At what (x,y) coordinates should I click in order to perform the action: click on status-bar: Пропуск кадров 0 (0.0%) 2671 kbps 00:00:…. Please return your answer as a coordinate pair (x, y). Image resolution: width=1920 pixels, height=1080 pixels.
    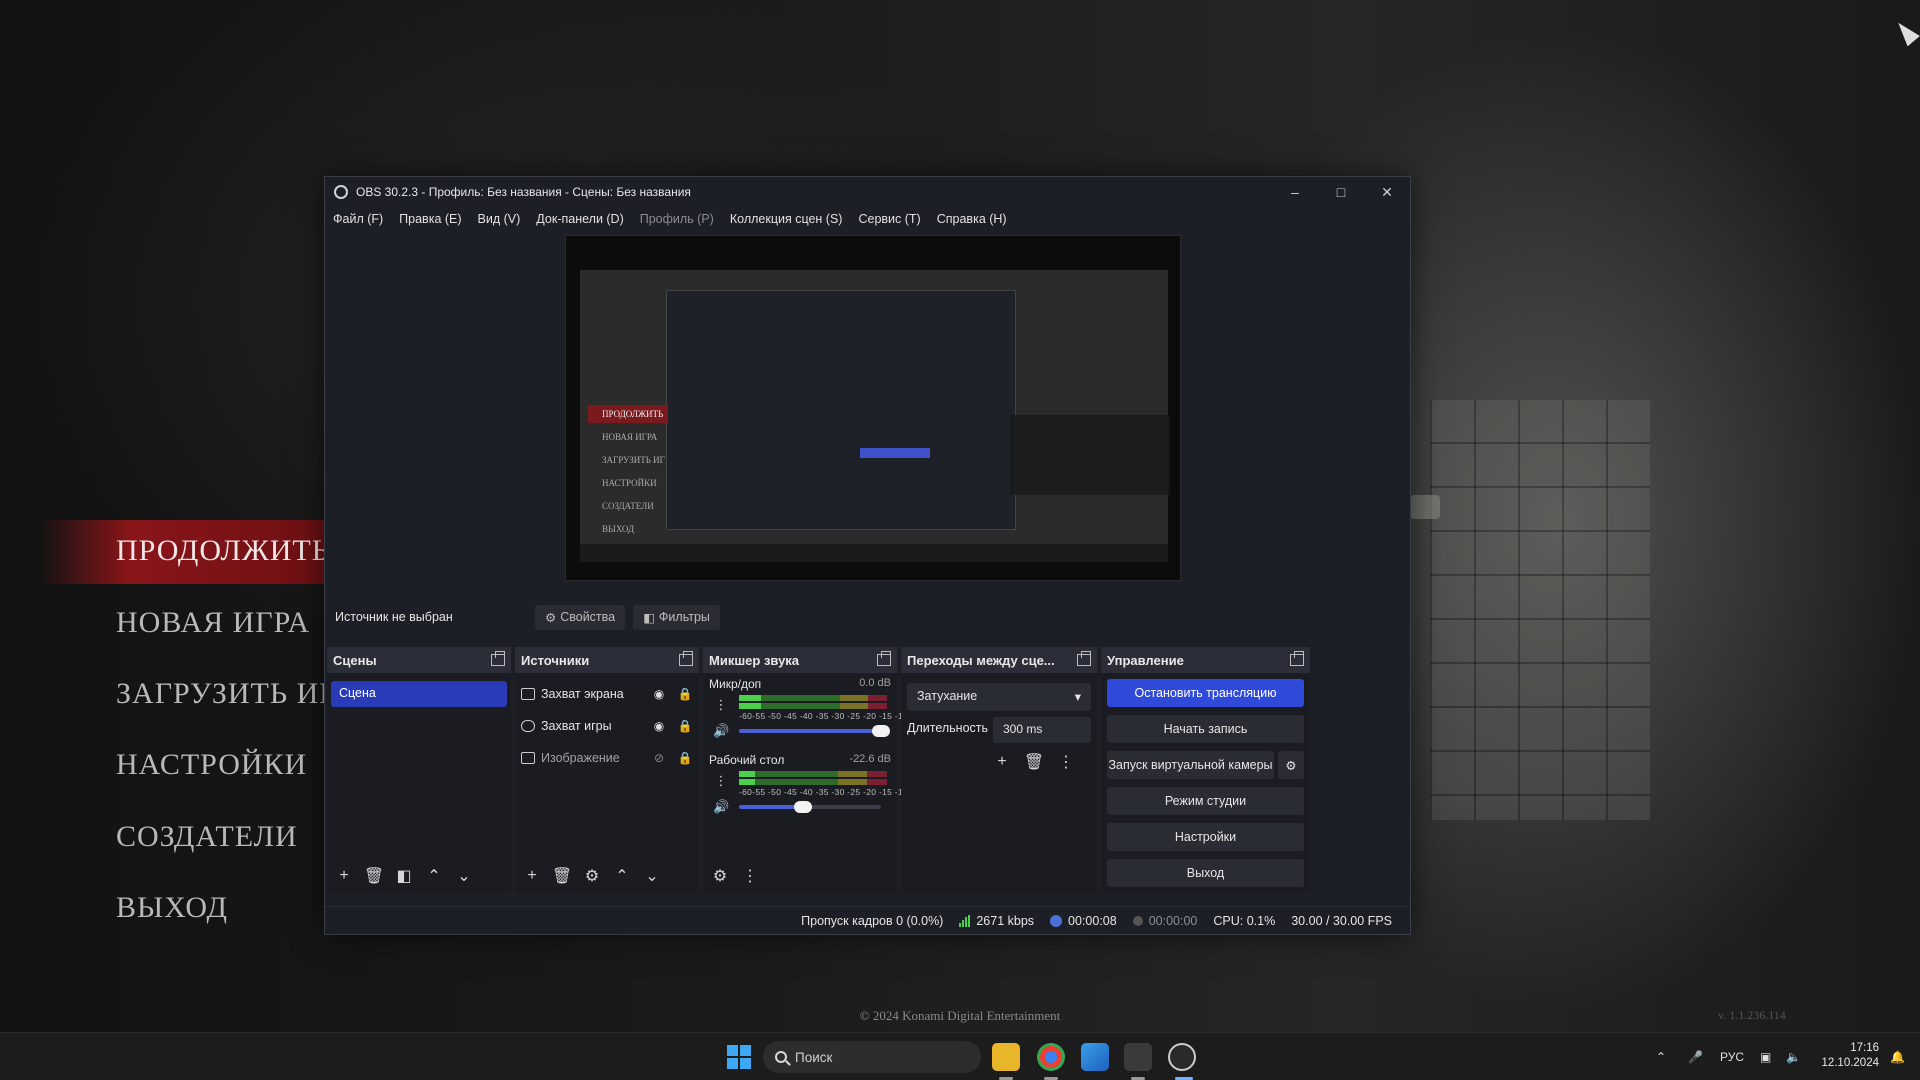
    Looking at the image, I should click on (867, 920).